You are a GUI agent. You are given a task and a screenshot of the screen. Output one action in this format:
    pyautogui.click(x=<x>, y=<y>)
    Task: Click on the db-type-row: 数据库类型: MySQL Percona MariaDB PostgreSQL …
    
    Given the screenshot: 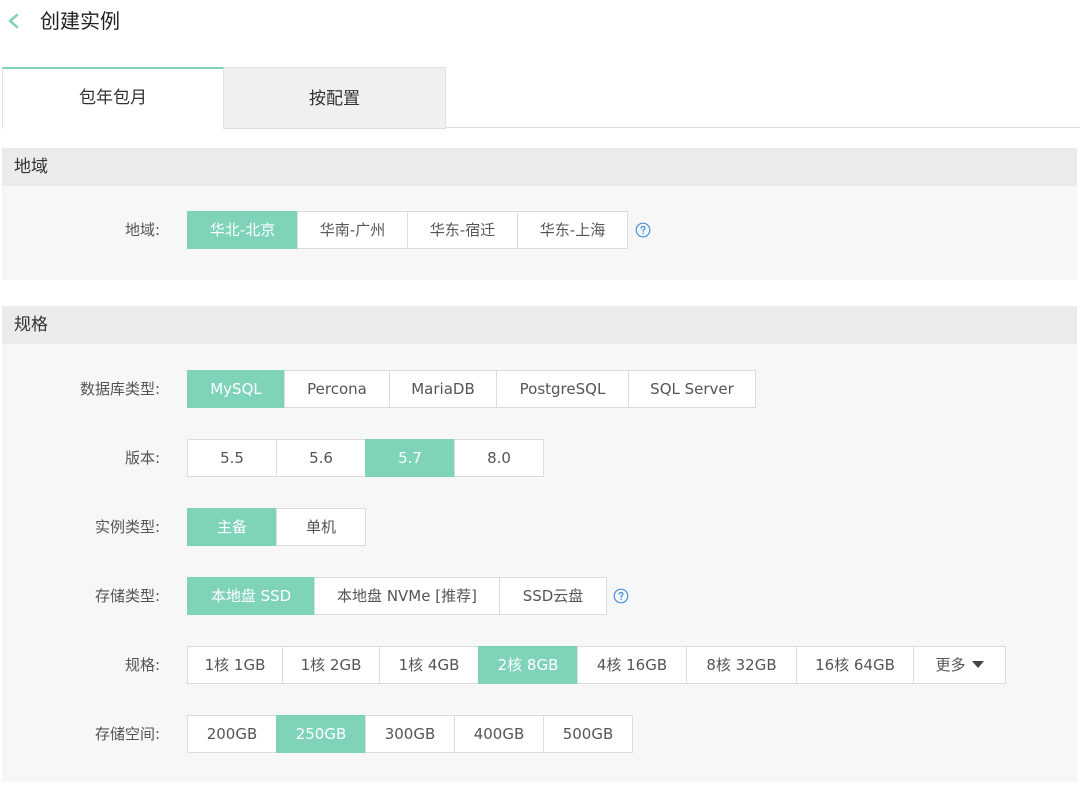 What is the action you would take?
    pyautogui.click(x=539, y=389)
    